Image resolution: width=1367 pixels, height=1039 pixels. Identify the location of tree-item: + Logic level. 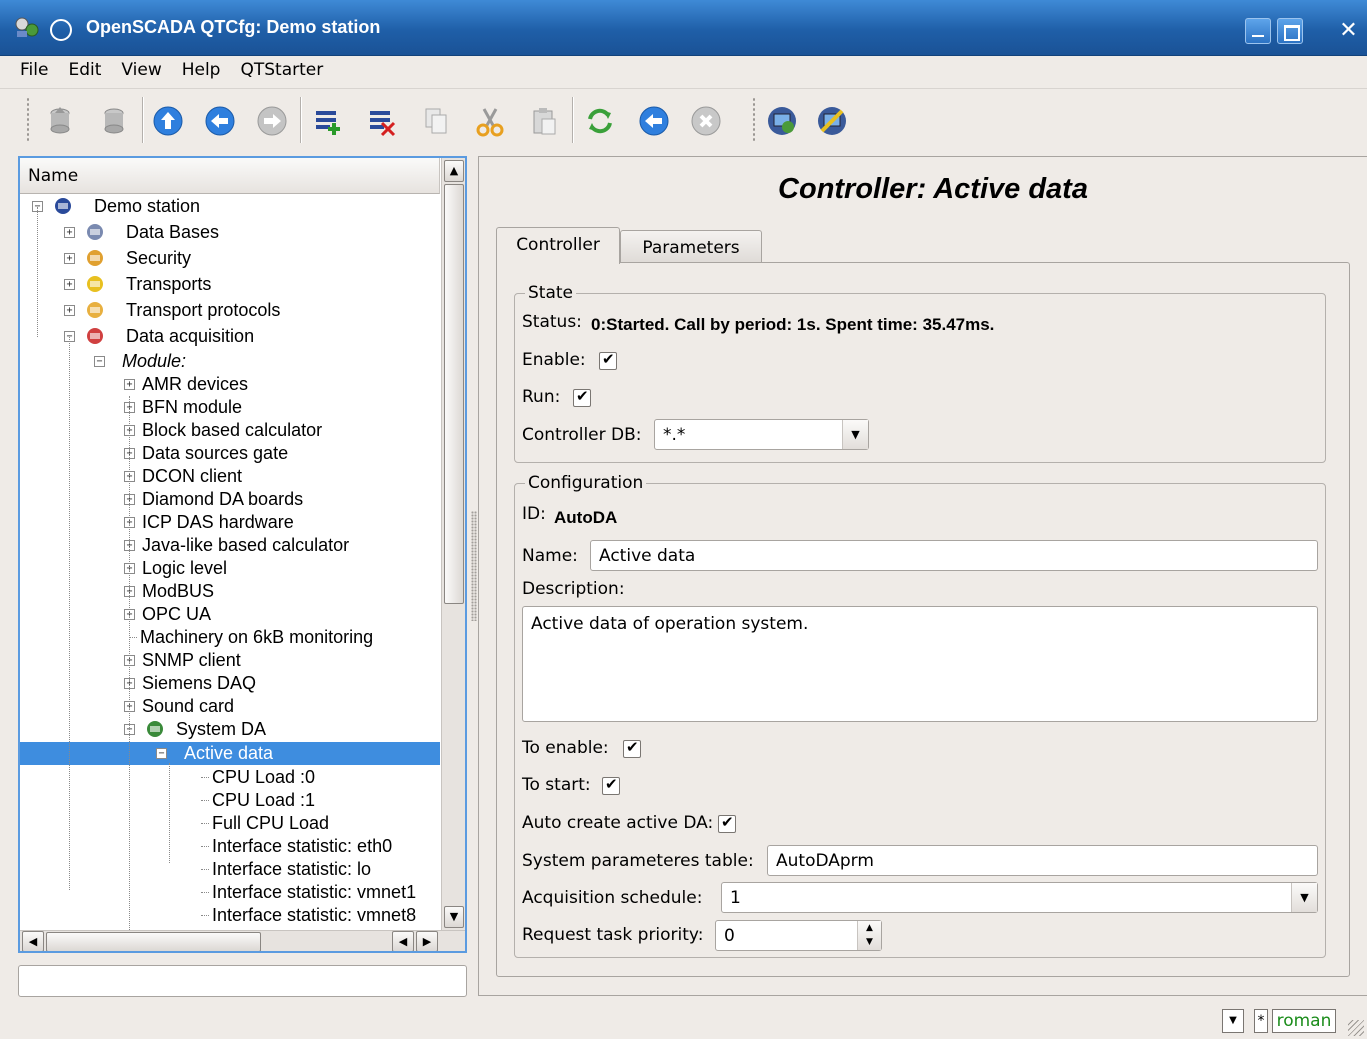
(230, 568).